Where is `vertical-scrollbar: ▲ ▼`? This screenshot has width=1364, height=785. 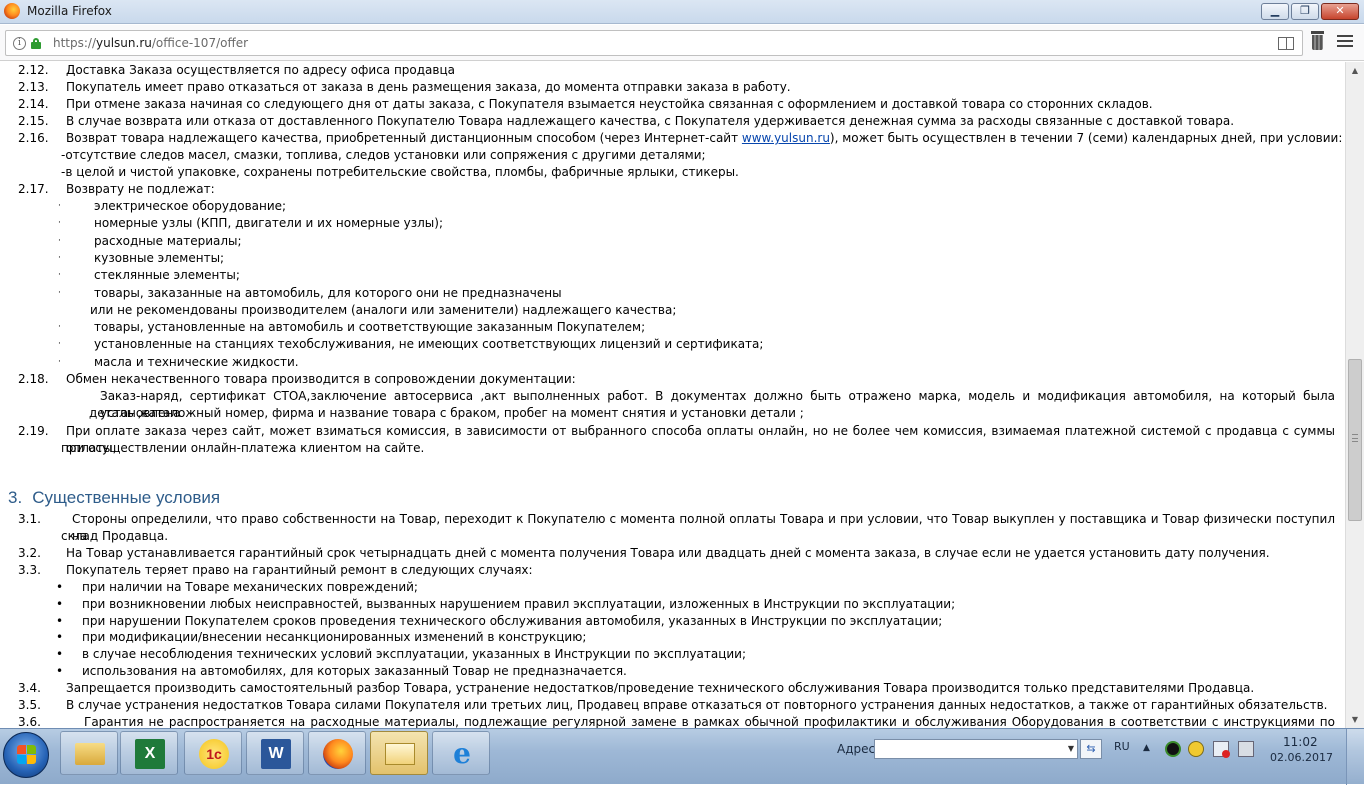
vertical-scrollbar: ▲ ▼ is located at coordinates (1354, 395).